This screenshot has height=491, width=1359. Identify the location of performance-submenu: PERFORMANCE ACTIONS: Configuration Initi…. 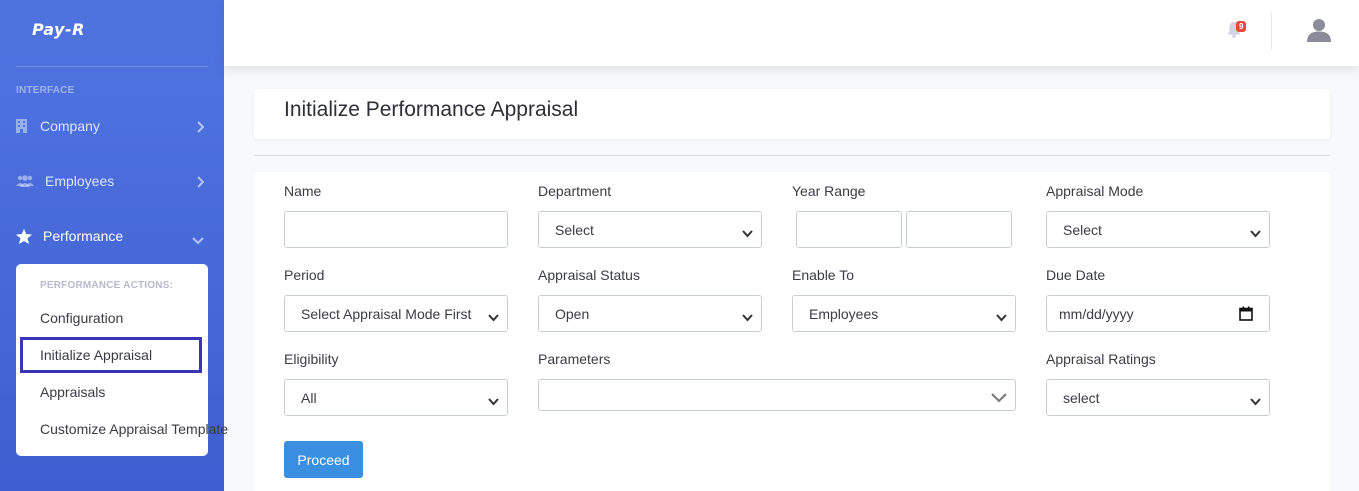
(122, 360).